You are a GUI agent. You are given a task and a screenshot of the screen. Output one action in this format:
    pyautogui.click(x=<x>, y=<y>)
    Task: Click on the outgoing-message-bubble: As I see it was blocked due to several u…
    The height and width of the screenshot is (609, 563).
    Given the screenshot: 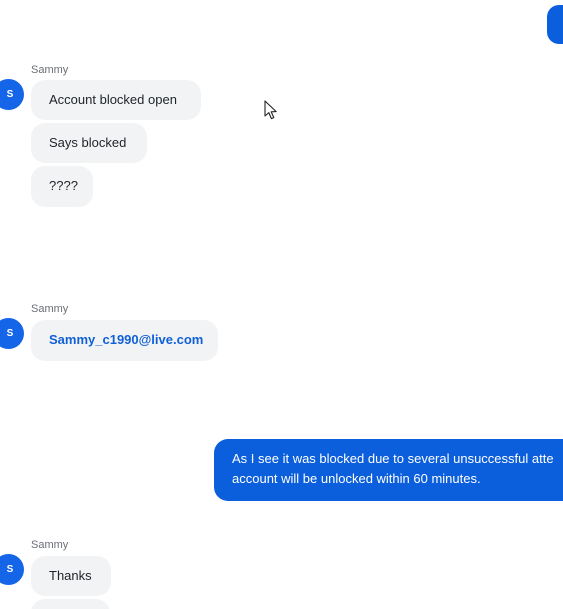 What is the action you would take?
    pyautogui.click(x=388, y=470)
    